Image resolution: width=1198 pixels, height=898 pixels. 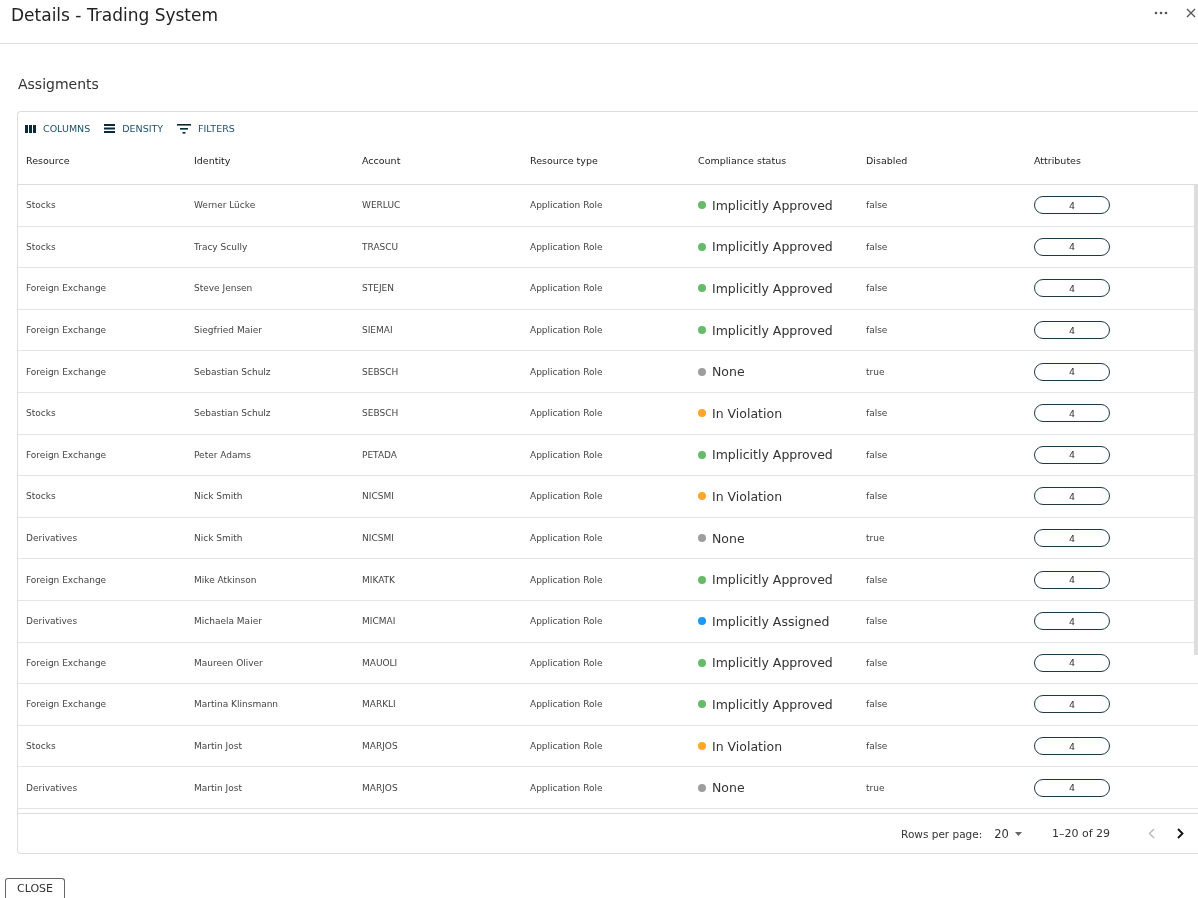 I want to click on toolbar-button: DENSITY, so click(x=134, y=128).